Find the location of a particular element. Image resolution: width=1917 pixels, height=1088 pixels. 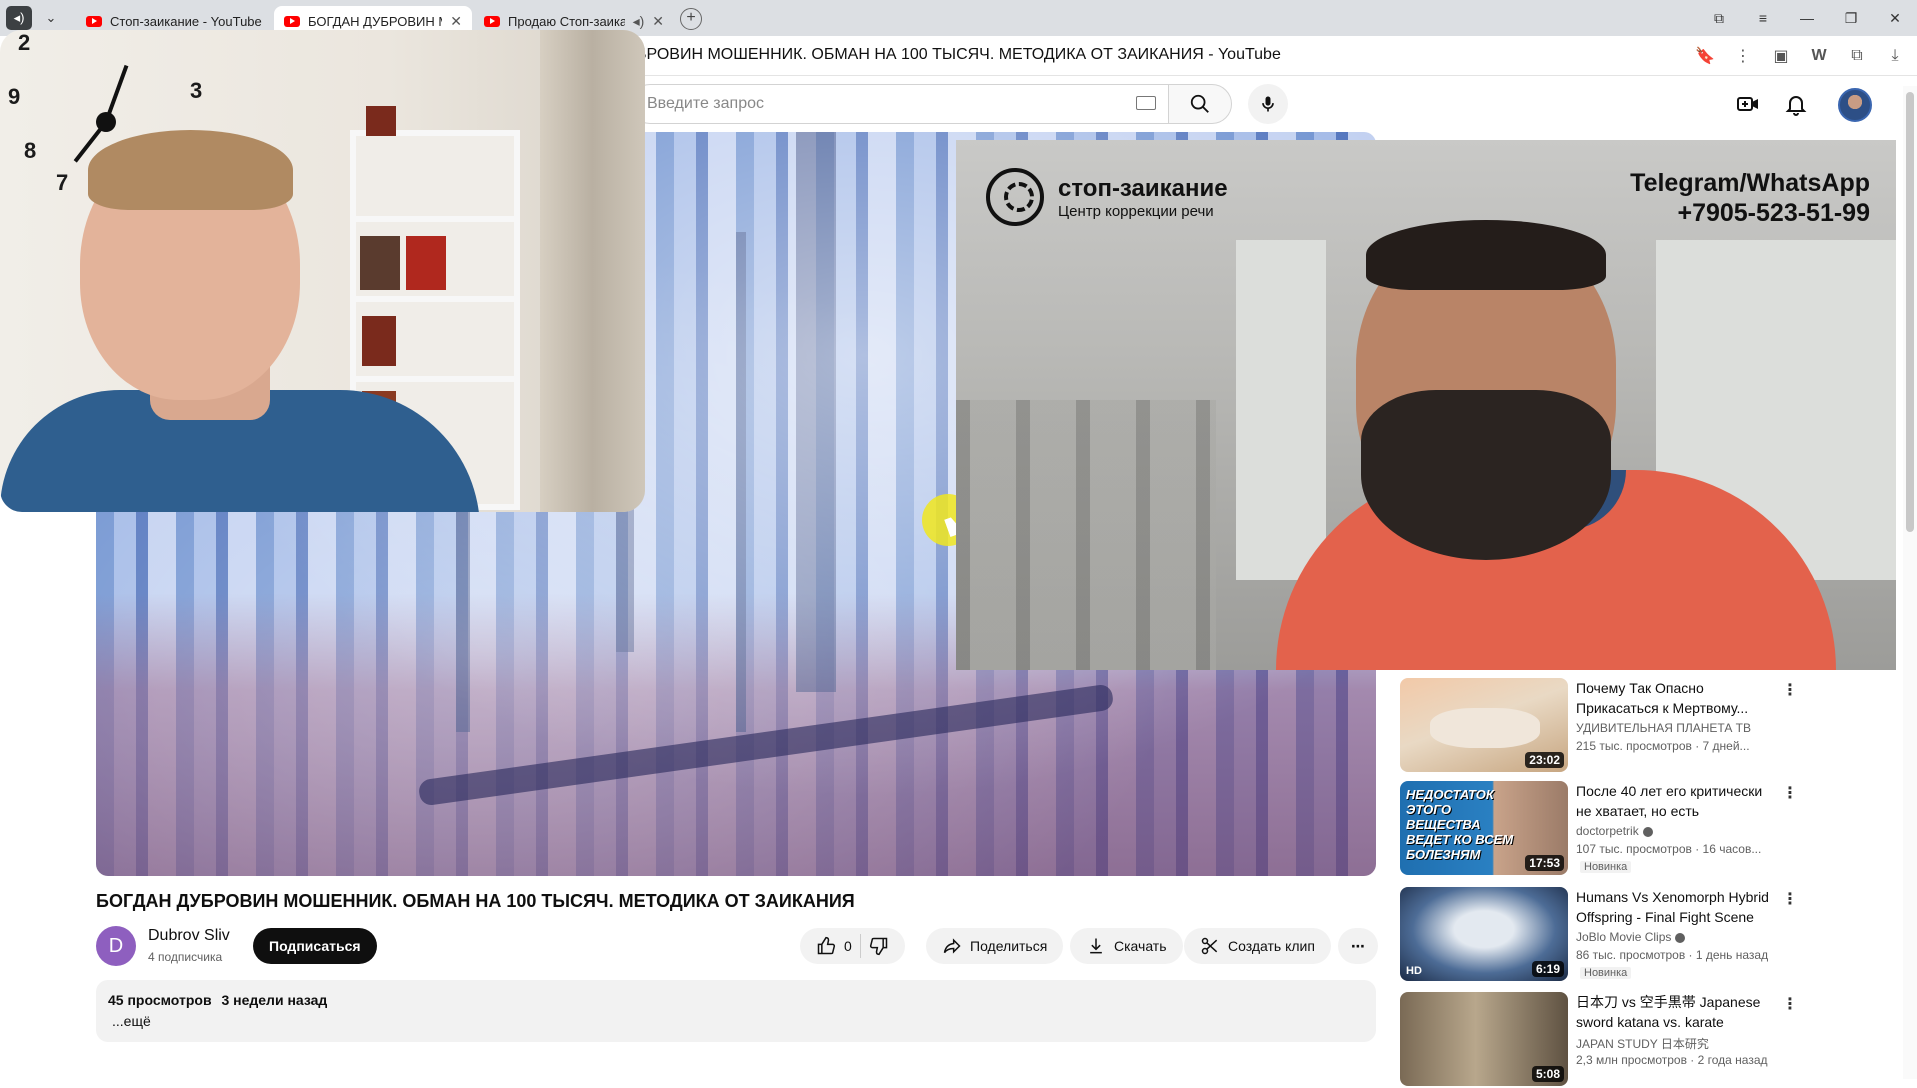

w-extension-icon: W is located at coordinates (1819, 56).